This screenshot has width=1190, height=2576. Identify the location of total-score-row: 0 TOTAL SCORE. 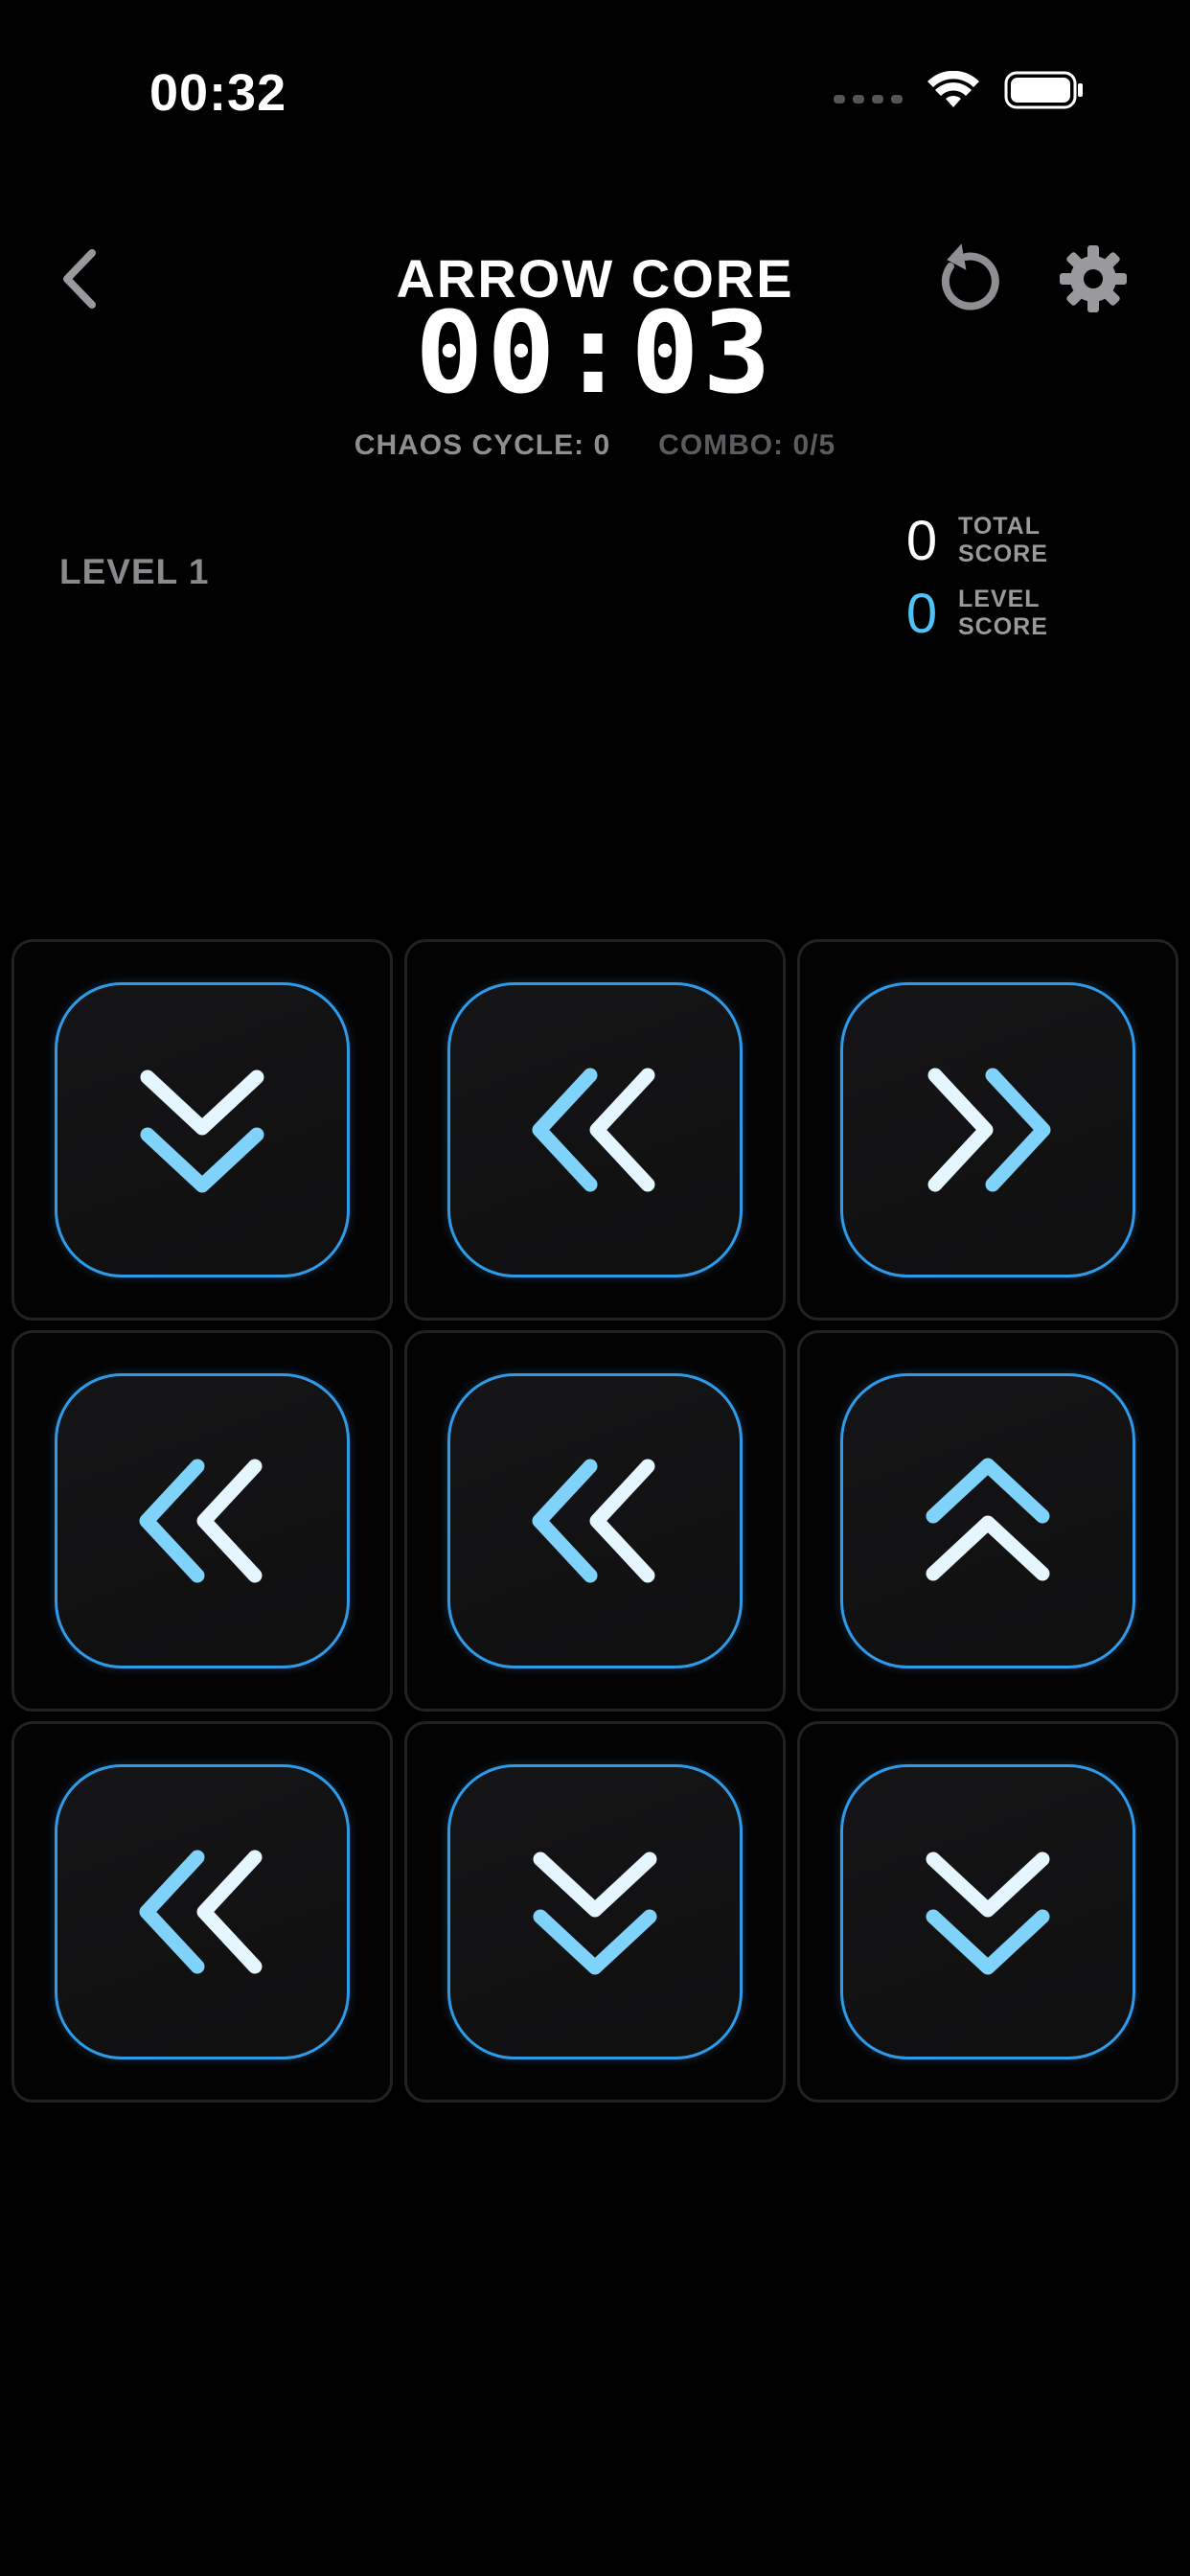
(1017, 540).